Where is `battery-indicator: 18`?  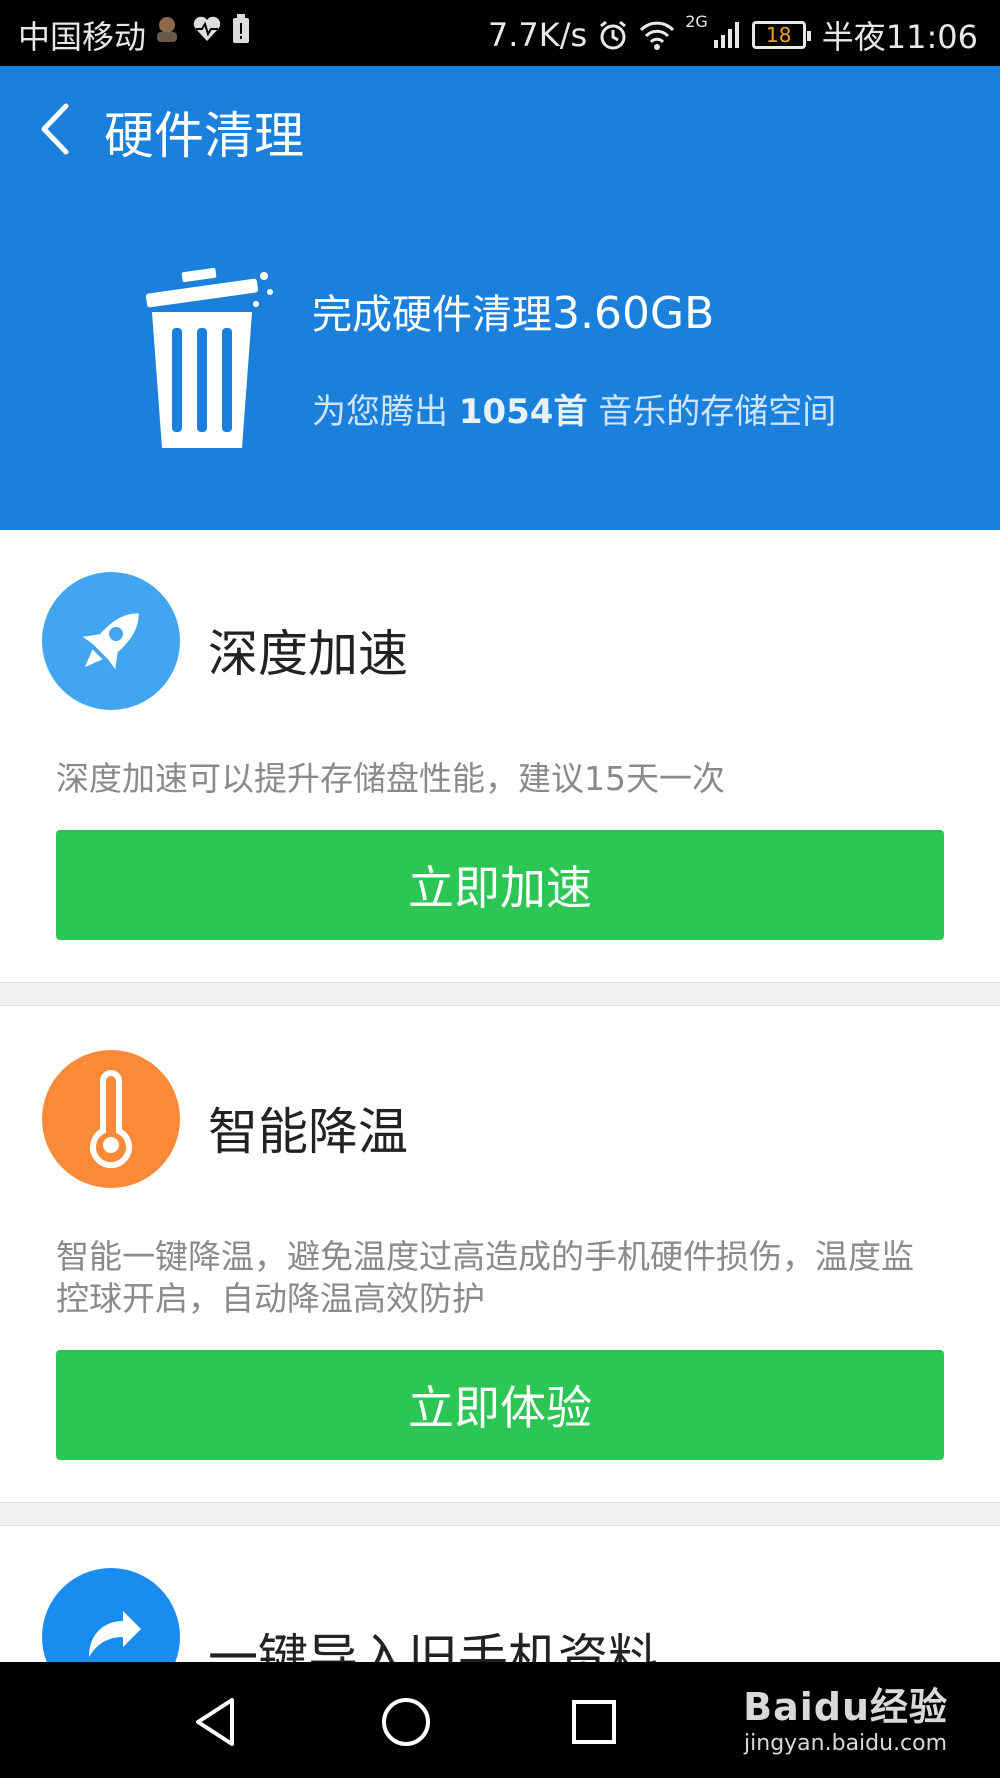
battery-indicator: 18 is located at coordinates (781, 35).